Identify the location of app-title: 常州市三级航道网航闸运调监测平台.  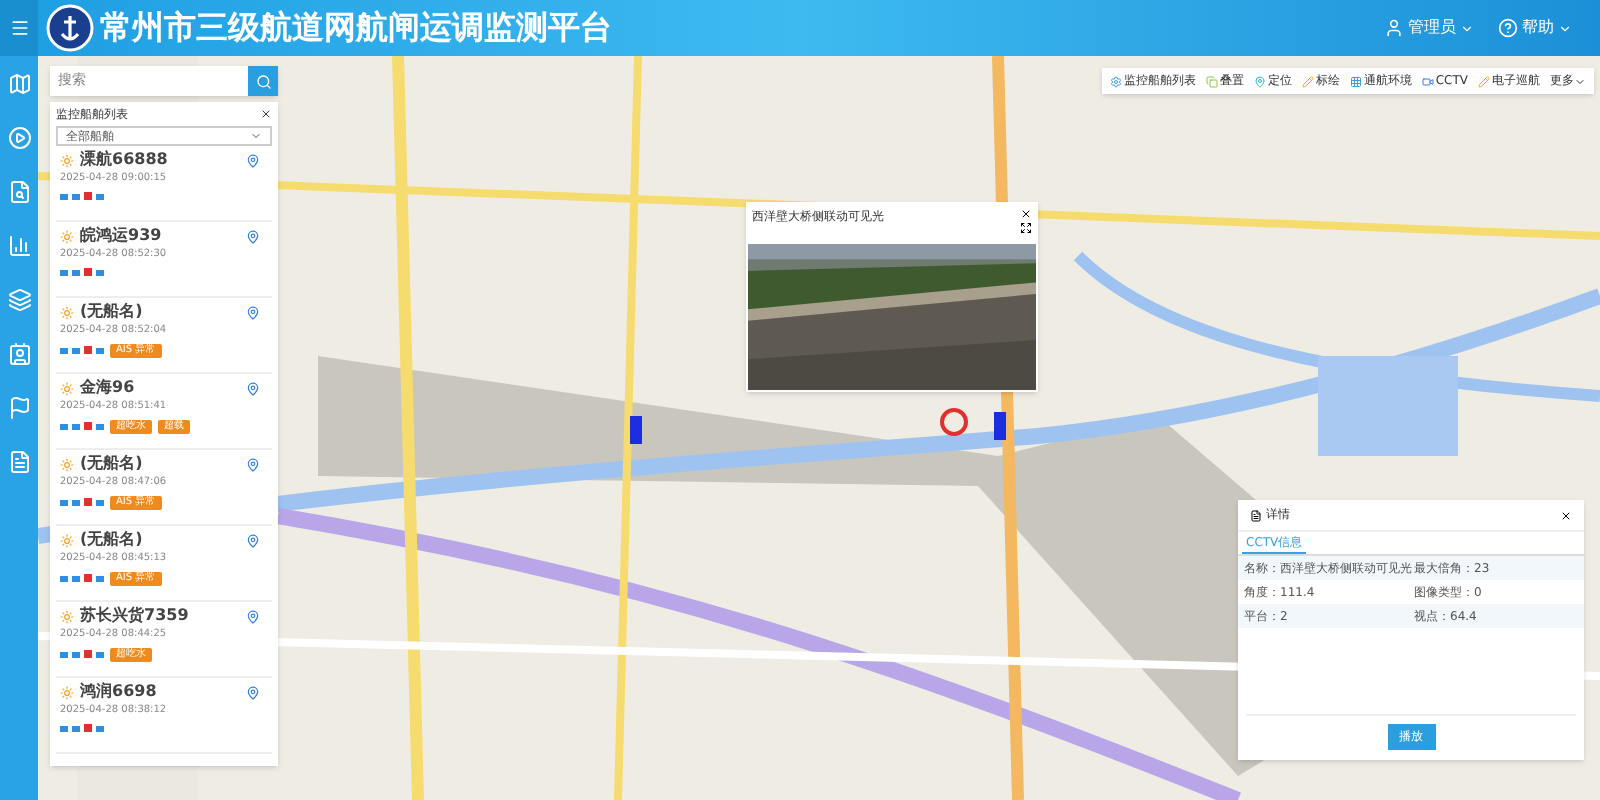
(356, 28).